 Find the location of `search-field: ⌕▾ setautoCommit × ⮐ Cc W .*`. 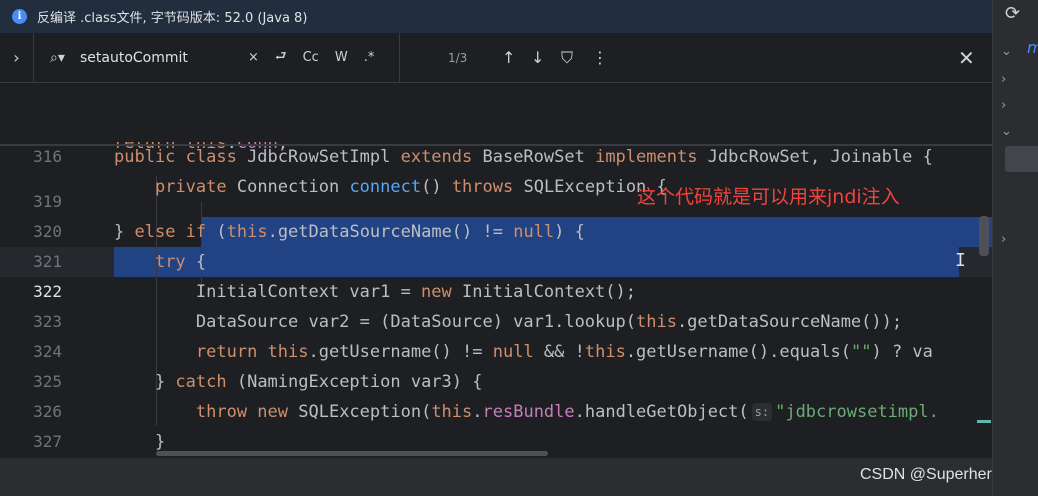

search-field: ⌕▾ setautoCommit × ⮐ Cc W .* is located at coordinates (217, 57).